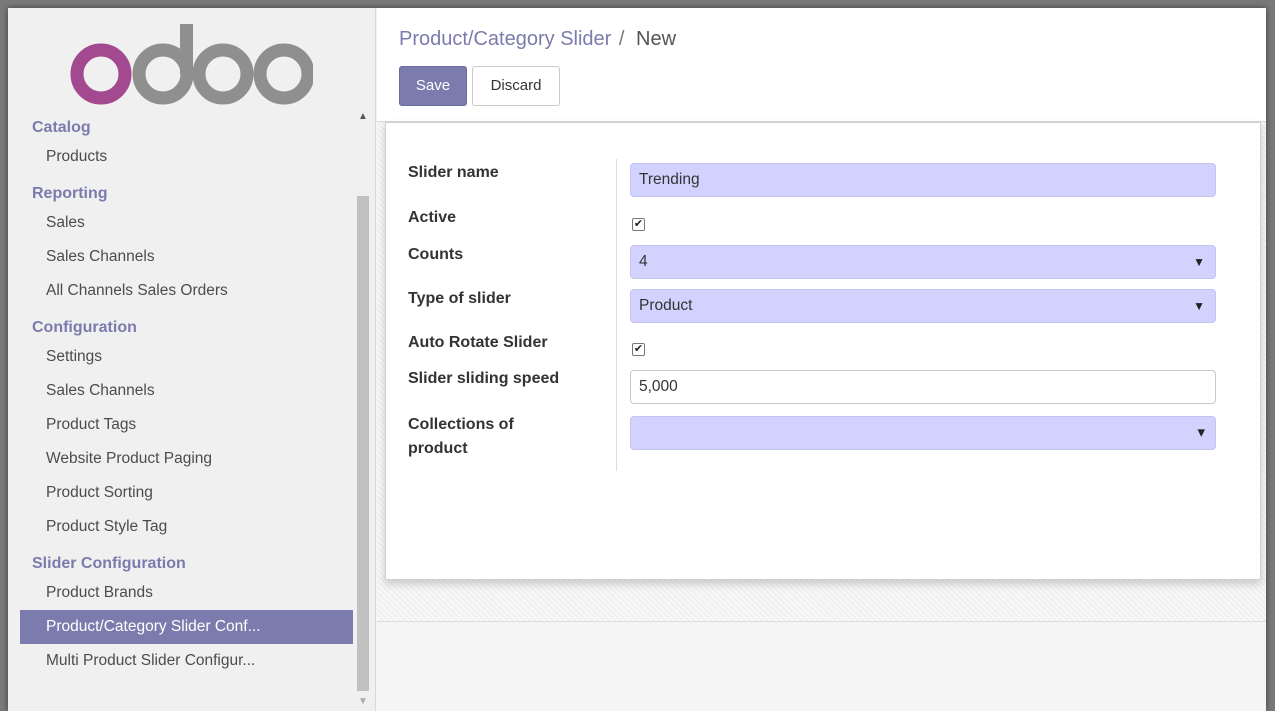 The height and width of the screenshot is (711, 1275). I want to click on type-of-slider-value: Product, so click(666, 305).